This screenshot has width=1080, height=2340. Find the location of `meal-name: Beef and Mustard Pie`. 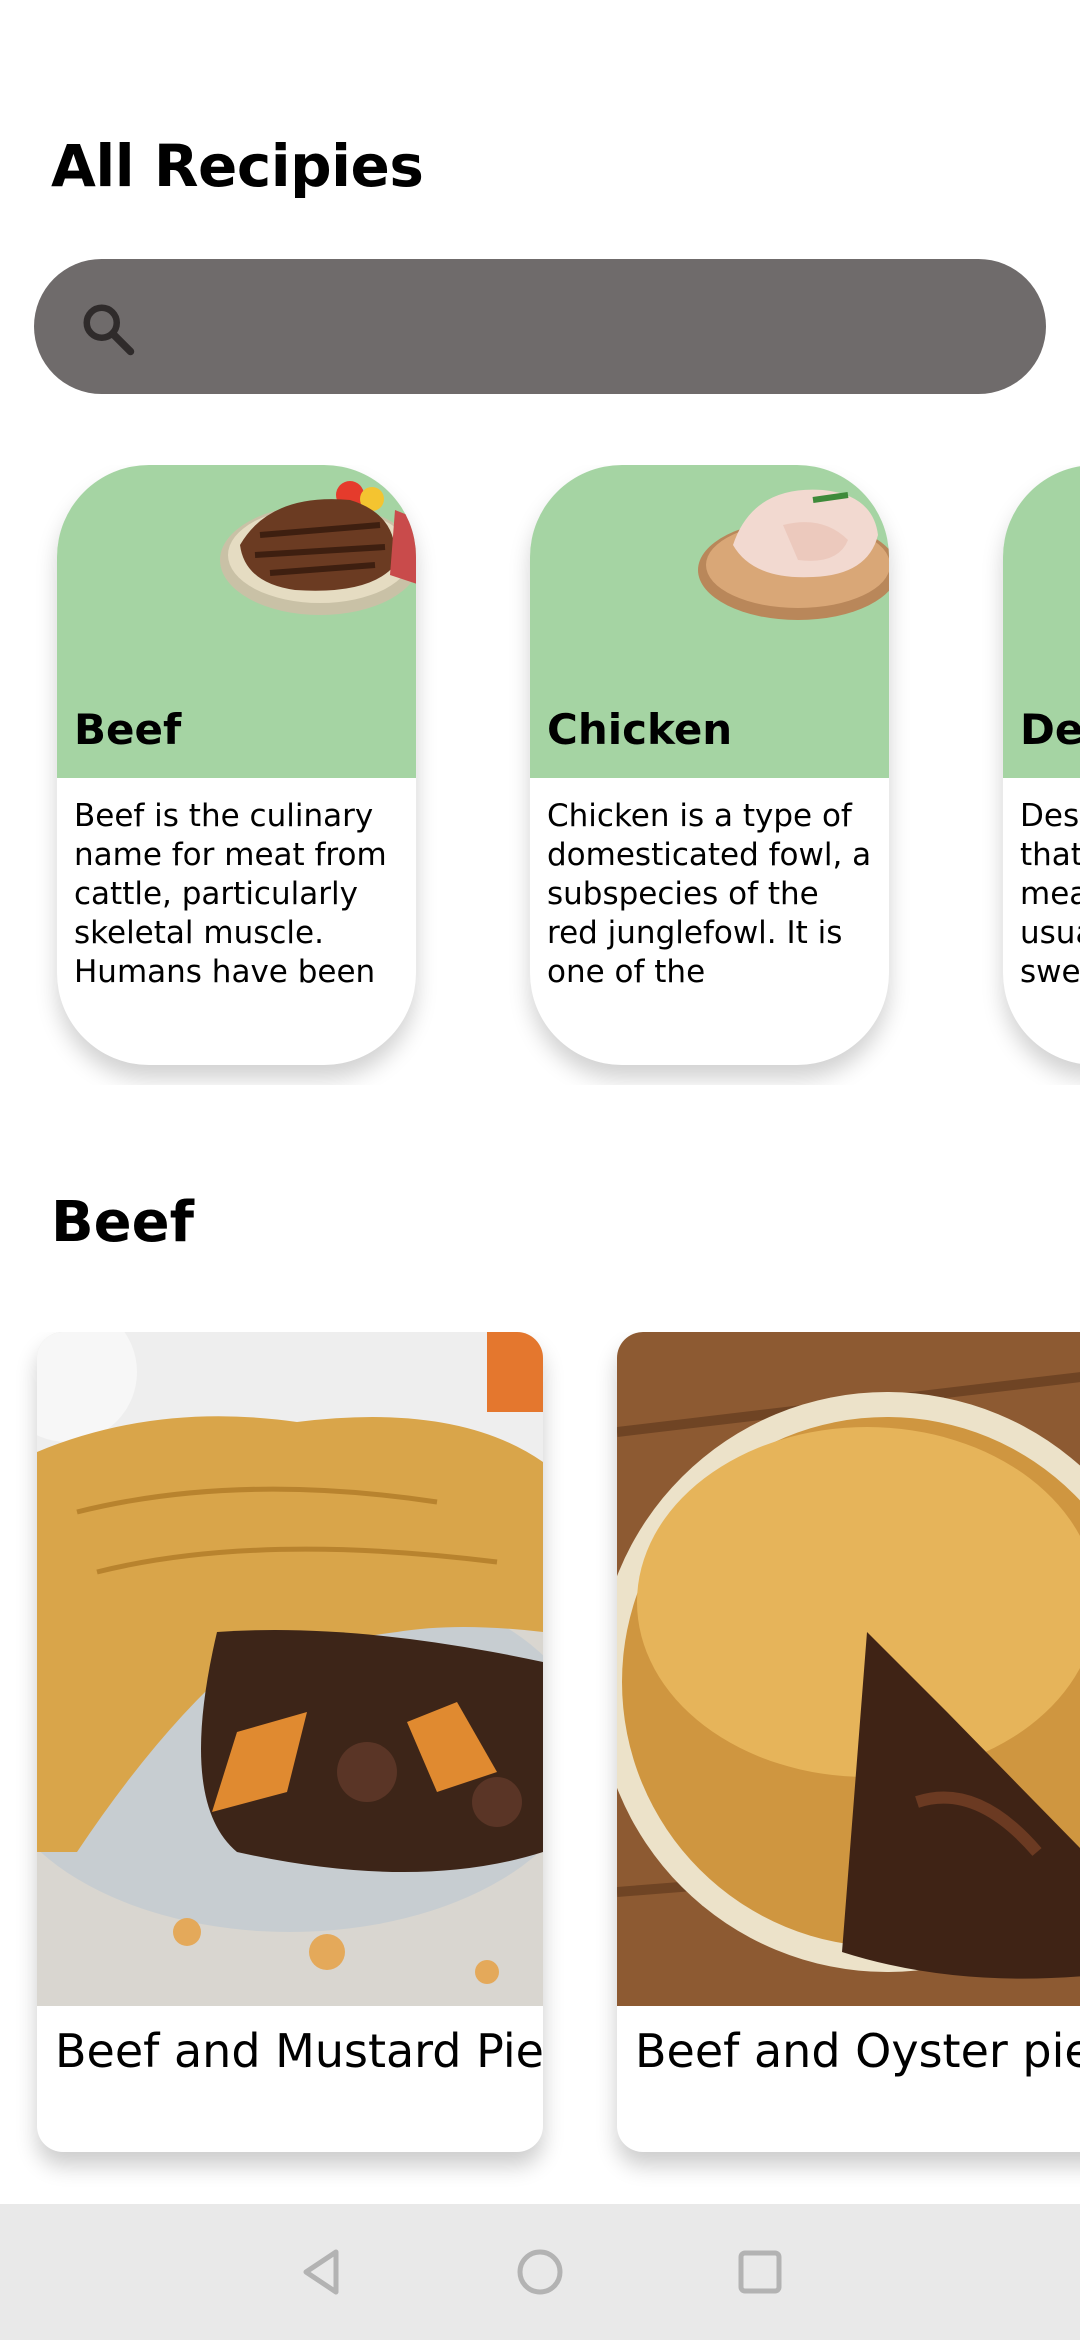

meal-name: Beef and Mustard Pie is located at coordinates (299, 2051).